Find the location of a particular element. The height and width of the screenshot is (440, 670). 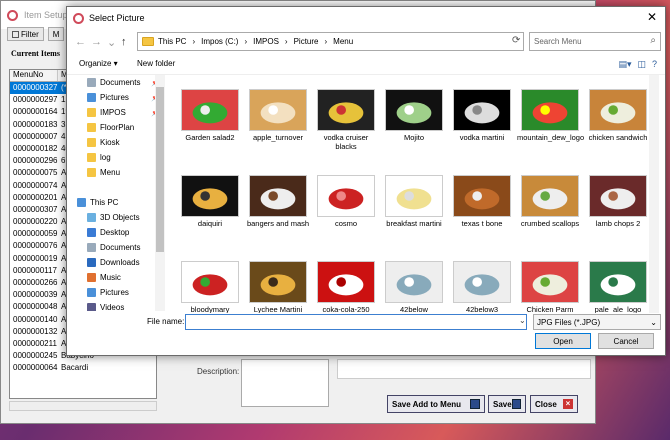

breadcrumb-item: Picture is located at coordinates (306, 41).